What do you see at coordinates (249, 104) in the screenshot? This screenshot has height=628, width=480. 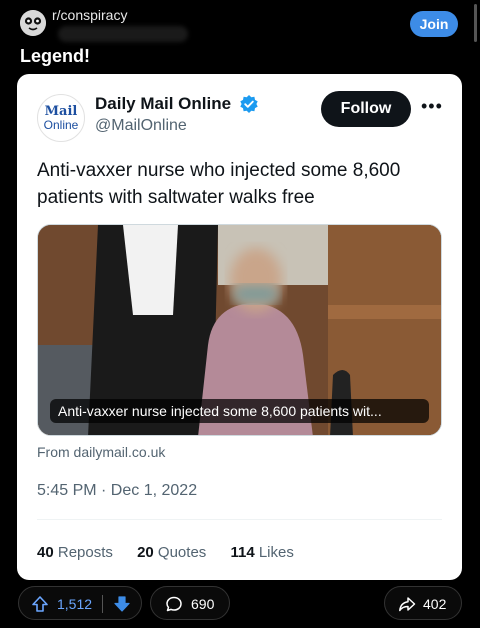 I see `verified-badge-icon` at bounding box center [249, 104].